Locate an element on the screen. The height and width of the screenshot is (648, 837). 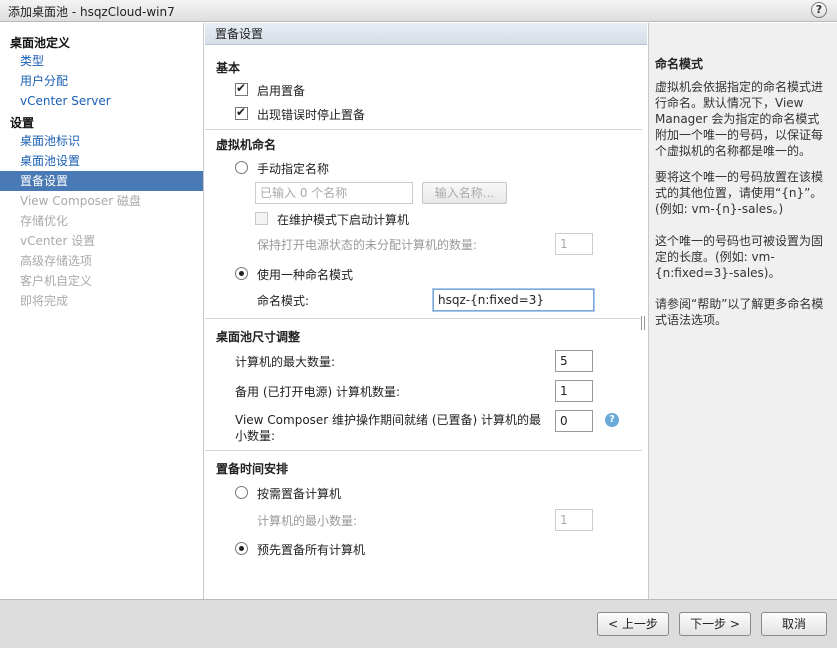
spare-machines-input: 1 is located at coordinates (574, 391).